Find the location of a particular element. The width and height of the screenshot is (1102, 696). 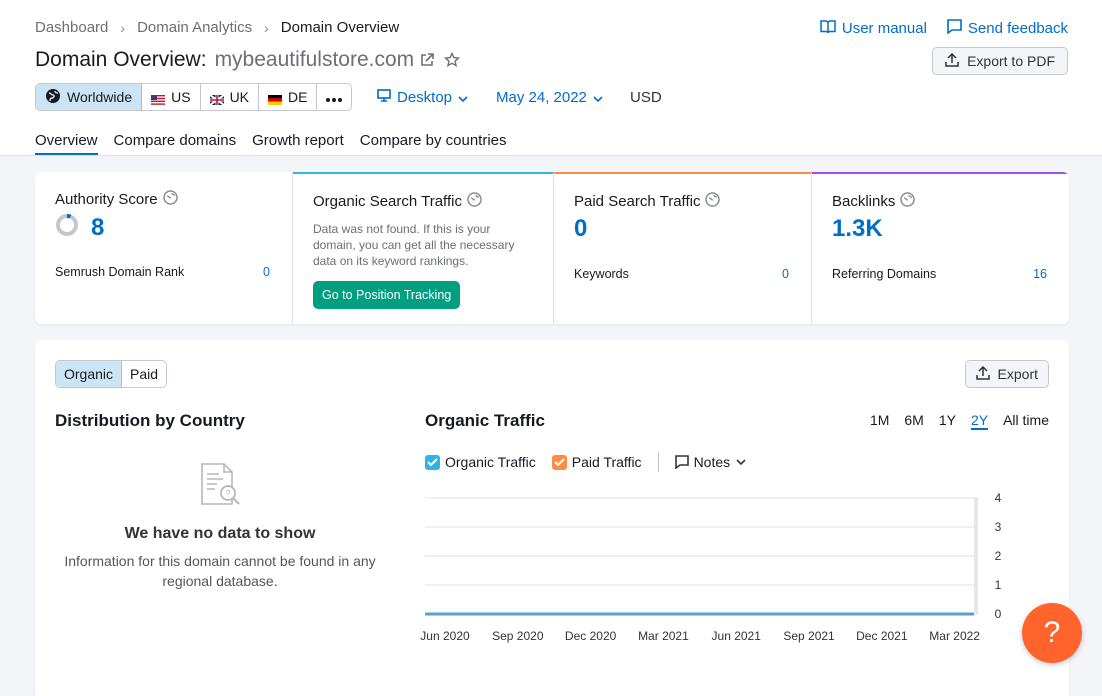

x-tick-label: Jun 2021 is located at coordinates (737, 636).